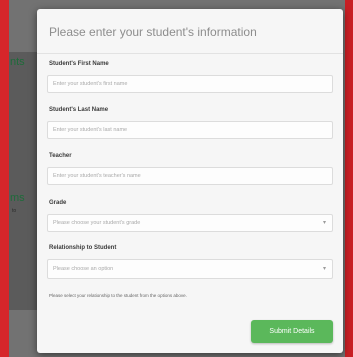 Image resolution: width=353 pixels, height=357 pixels. What do you see at coordinates (17, 198) in the screenshot?
I see `background-heading-fragment: ms` at bounding box center [17, 198].